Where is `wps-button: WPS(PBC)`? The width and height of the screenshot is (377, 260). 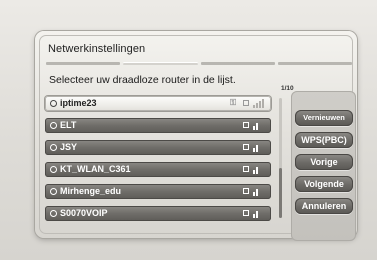
wps-button: WPS(PBC) is located at coordinates (324, 140).